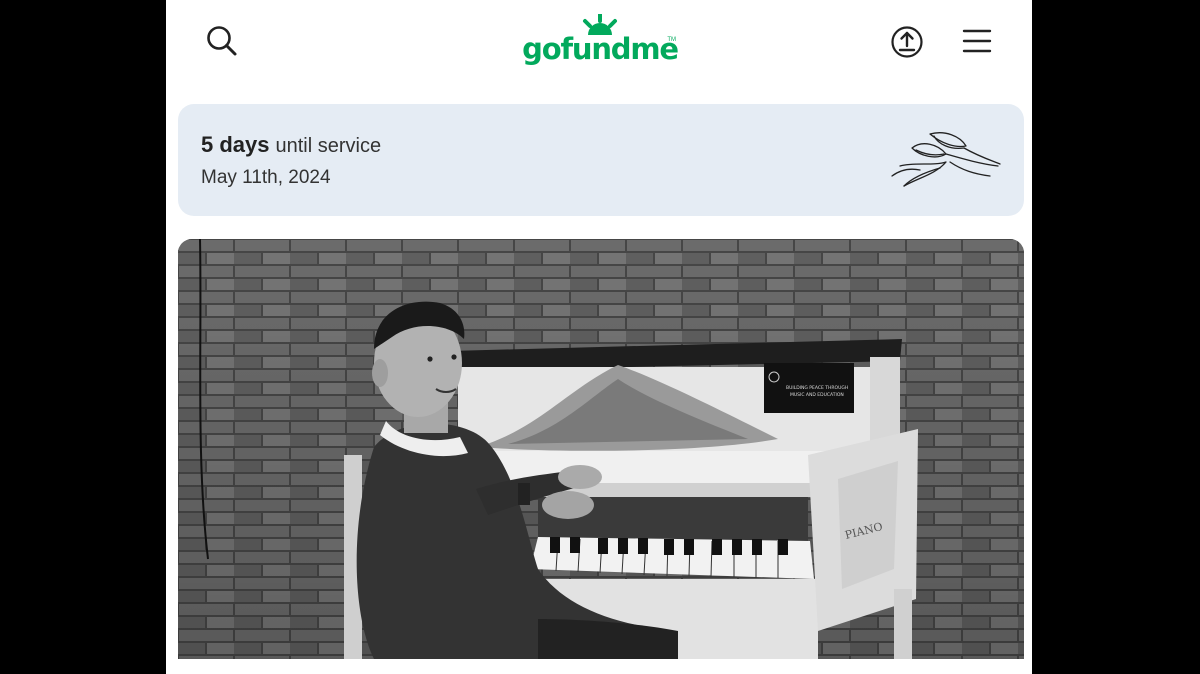 The height and width of the screenshot is (674, 1200). Describe the element at coordinates (817, 388) in the screenshot. I see `piano-sign-line-1: BUILDING PEACE THROUGH` at that location.